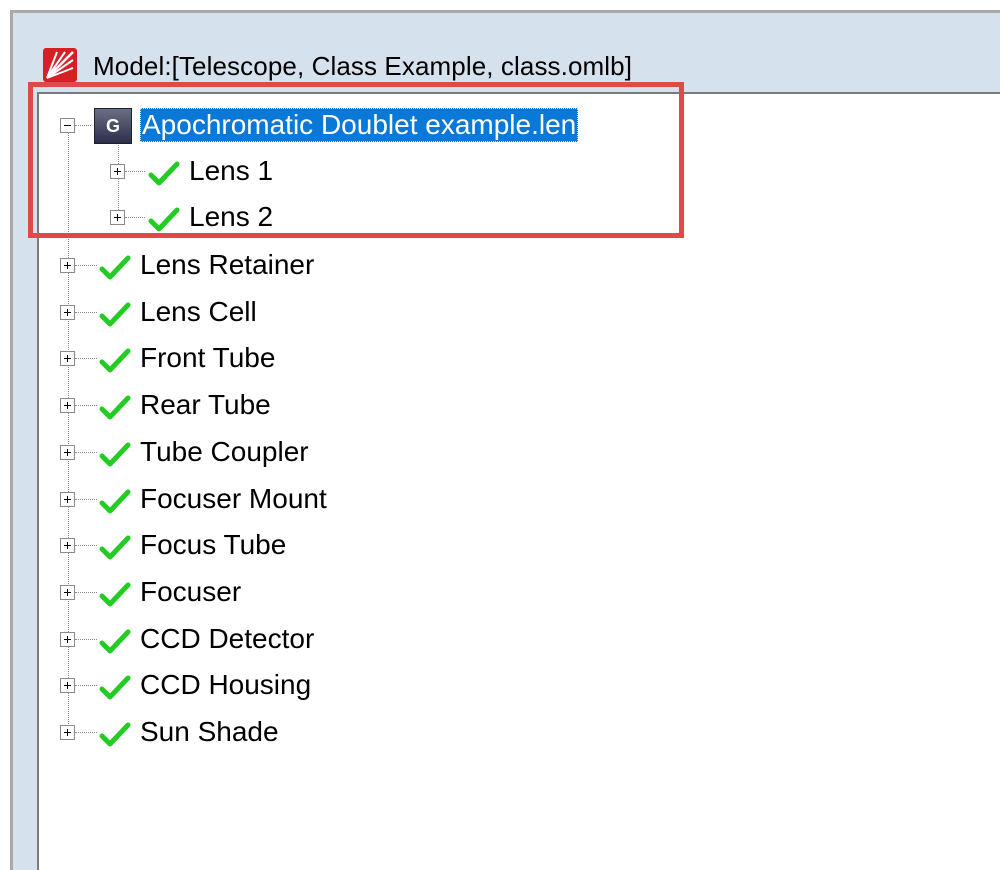  Describe the element at coordinates (489, 266) in the screenshot. I see `tree-item: Lens Retainer` at that location.